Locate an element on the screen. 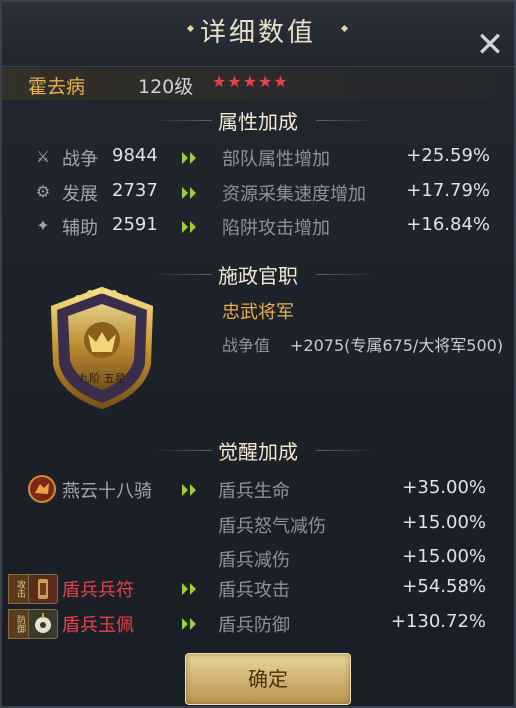 This screenshot has width=516, height=708. bonus-name: 盾兵攻击 is located at coordinates (254, 590).